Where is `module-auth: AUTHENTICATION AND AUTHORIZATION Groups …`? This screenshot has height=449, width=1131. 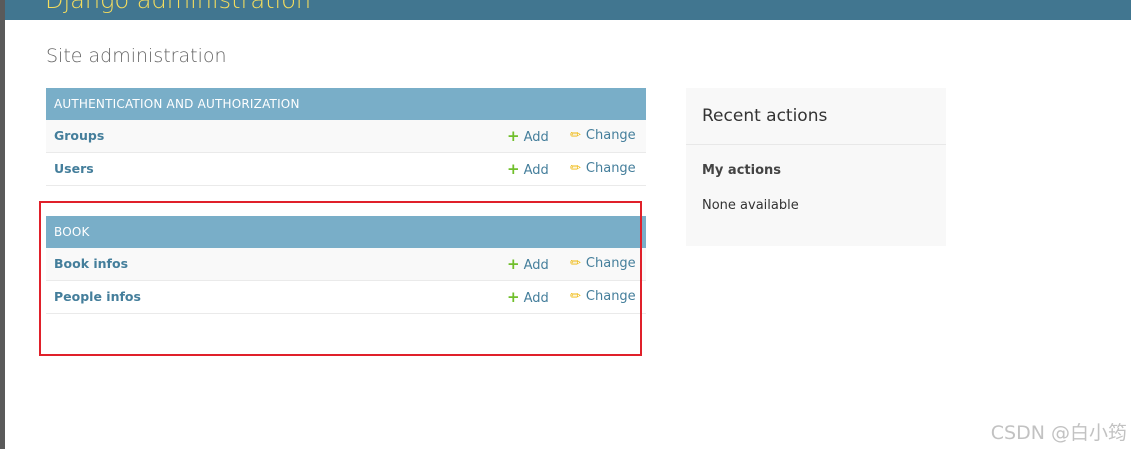 module-auth: AUTHENTICATION AND AUTHORIZATION Groups … is located at coordinates (346, 137).